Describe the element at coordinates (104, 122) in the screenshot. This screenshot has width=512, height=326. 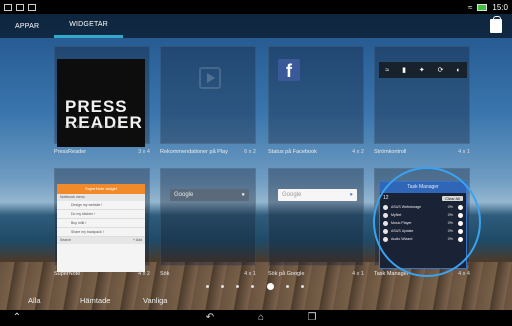
I see `pressreader-title-2: READER` at that location.